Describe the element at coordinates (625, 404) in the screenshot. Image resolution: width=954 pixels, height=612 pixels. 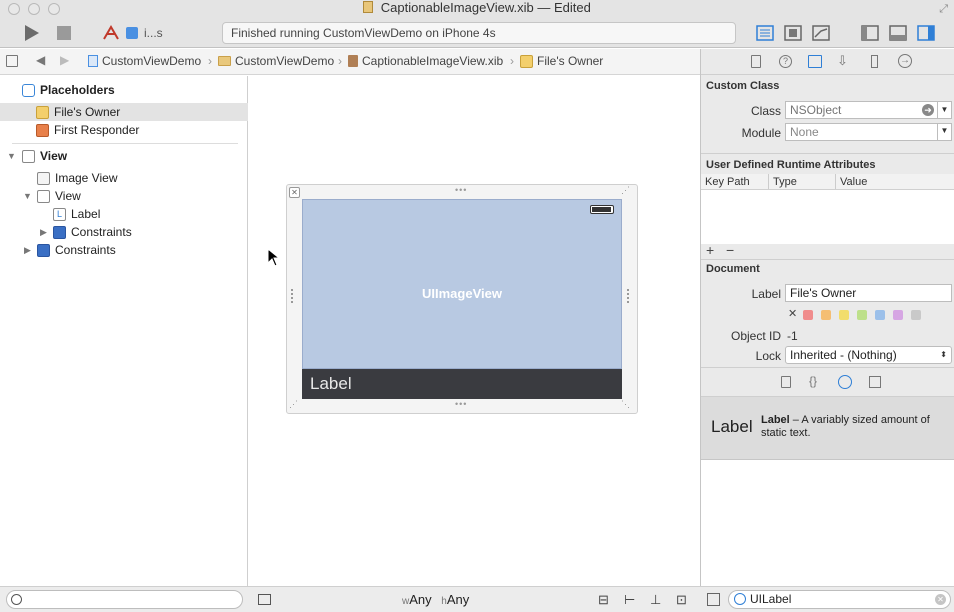
I see `resize-handle-bottom-right: ⋱` at that location.